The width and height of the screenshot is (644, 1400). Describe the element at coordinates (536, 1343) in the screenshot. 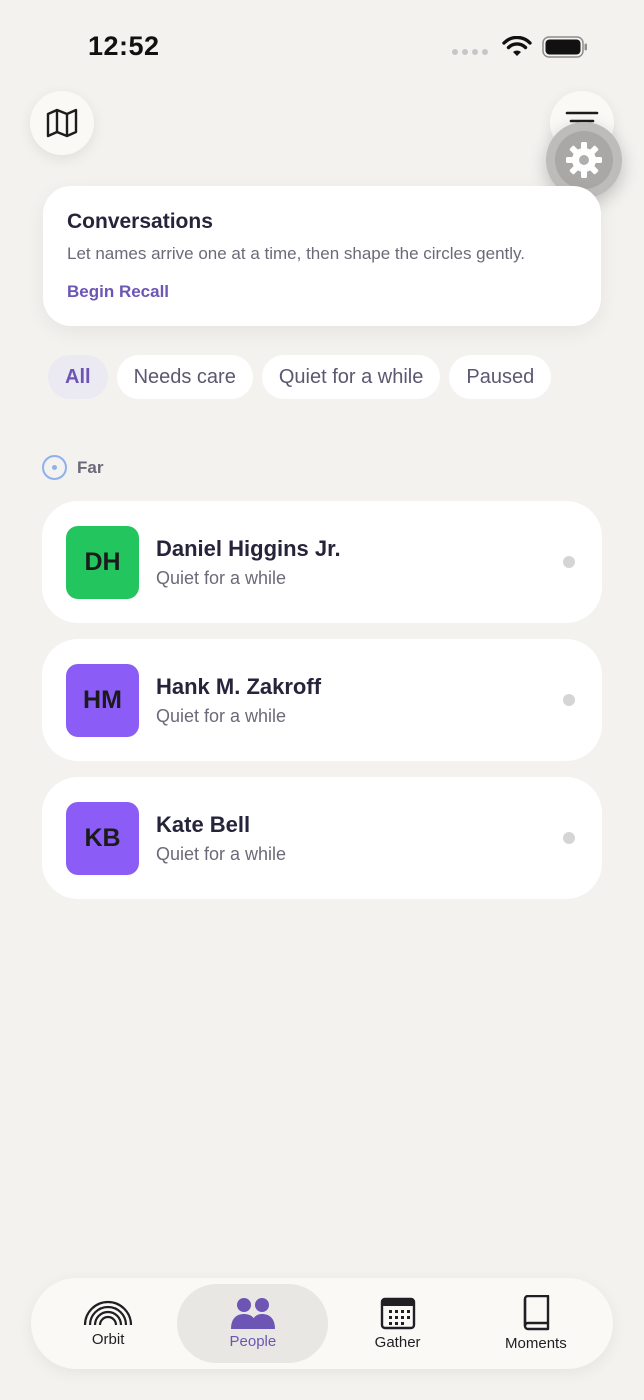

I see `tab-label: Moments` at that location.